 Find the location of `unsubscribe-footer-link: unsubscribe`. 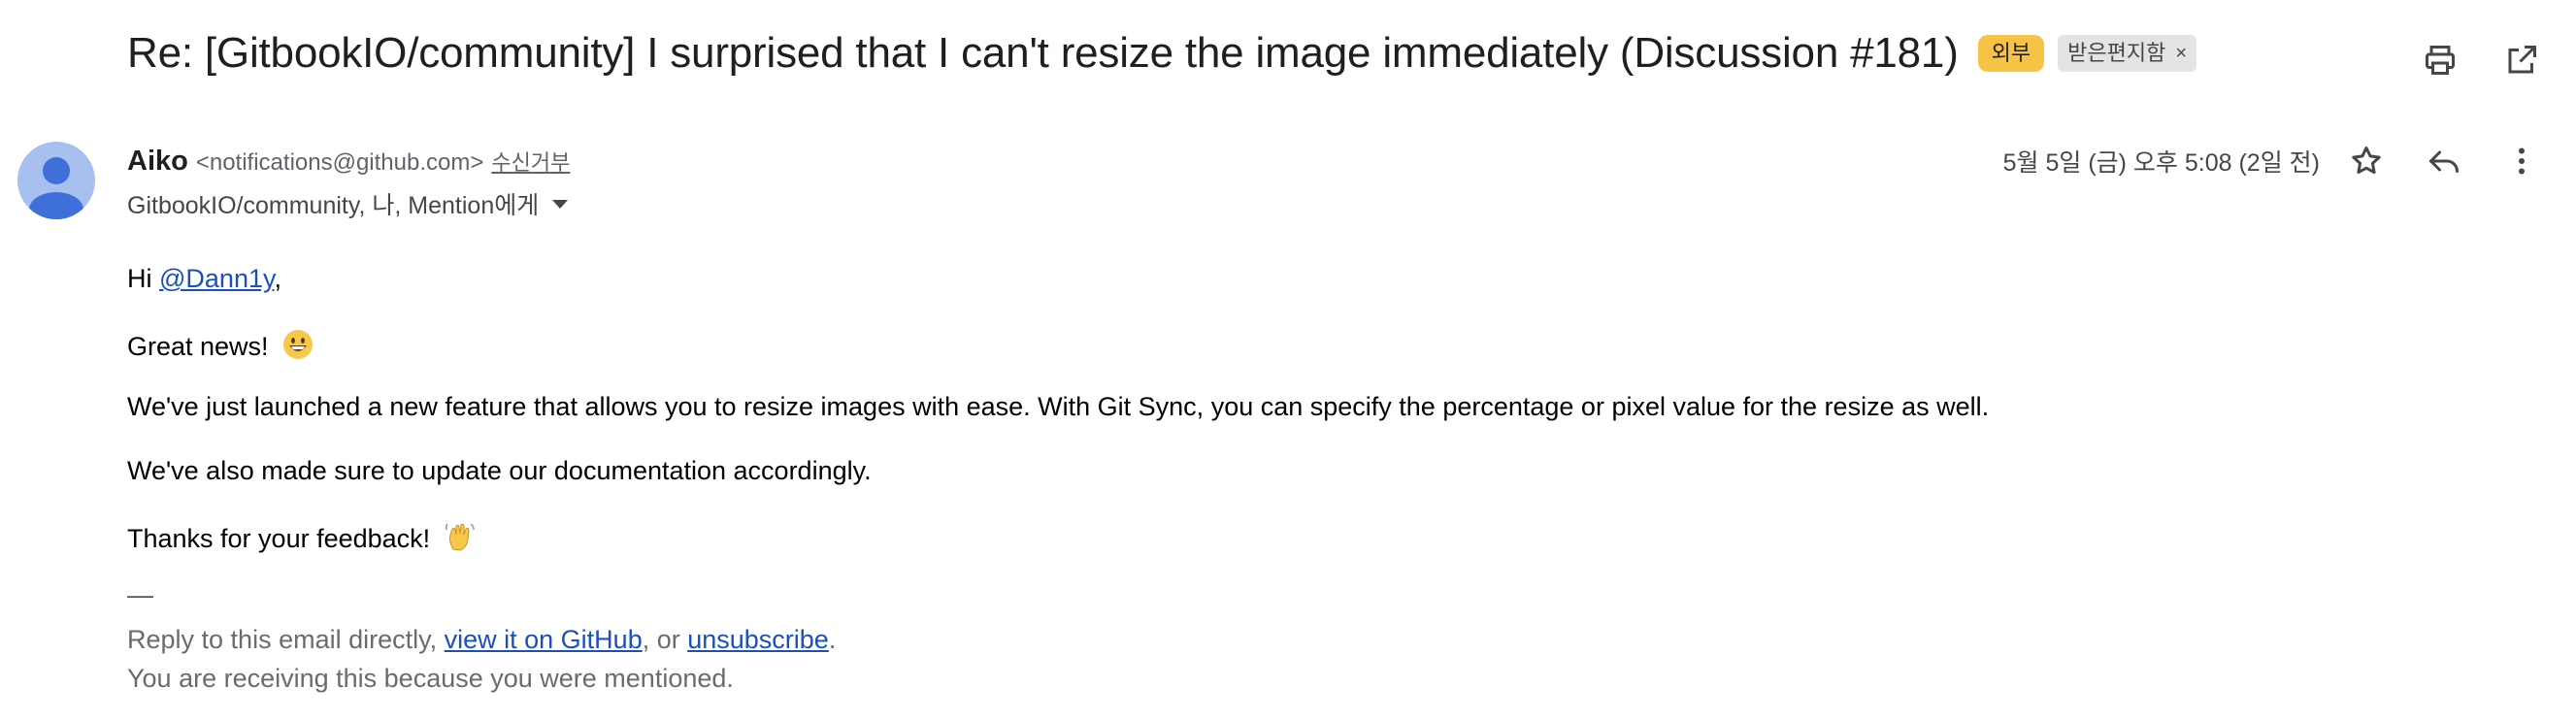

unsubscribe-footer-link: unsubscribe is located at coordinates (758, 639).